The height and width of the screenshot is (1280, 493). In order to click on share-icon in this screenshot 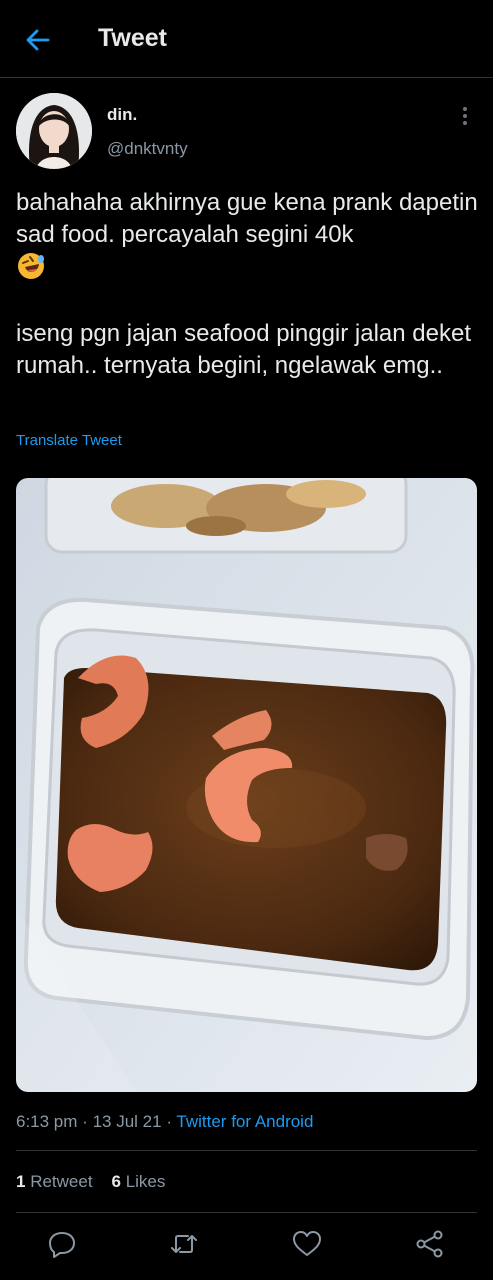, I will do `click(430, 1244)`.